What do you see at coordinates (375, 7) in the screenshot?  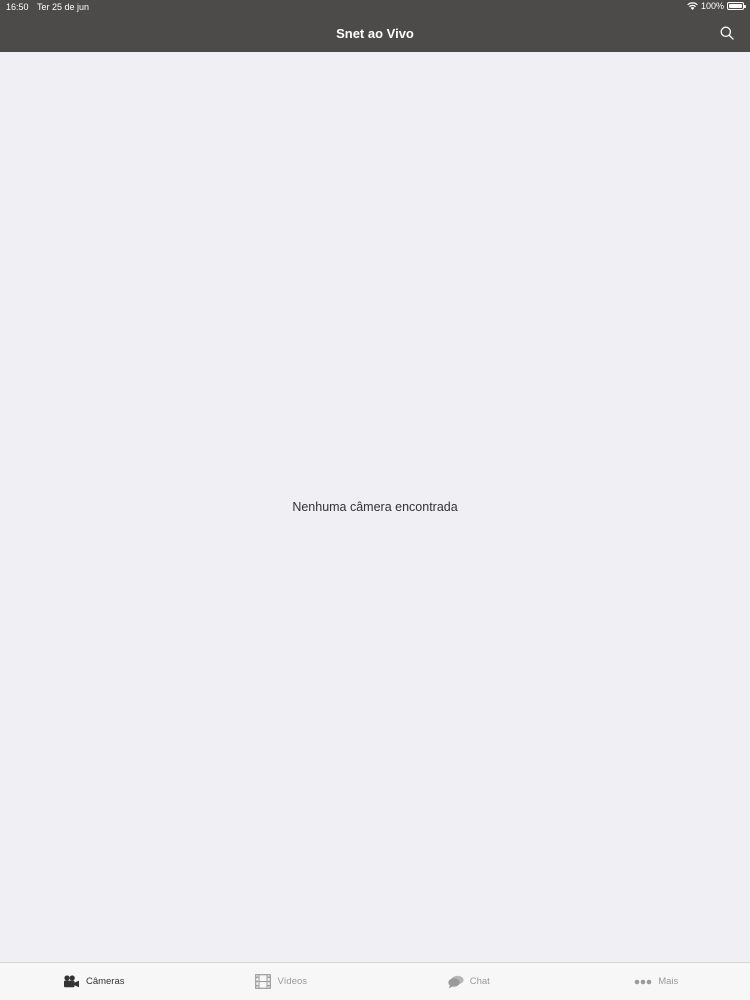 I see `status-bar: 16:50 Ter 25 de jun 100%` at bounding box center [375, 7].